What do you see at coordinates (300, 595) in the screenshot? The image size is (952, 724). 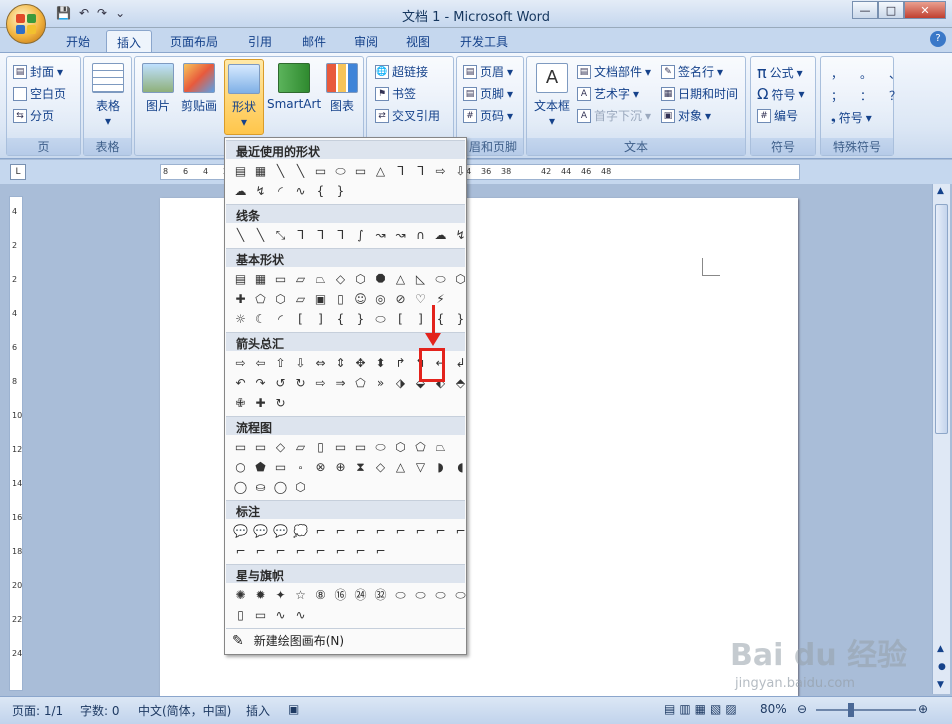 I see `shape-item-icon: ☆` at bounding box center [300, 595].